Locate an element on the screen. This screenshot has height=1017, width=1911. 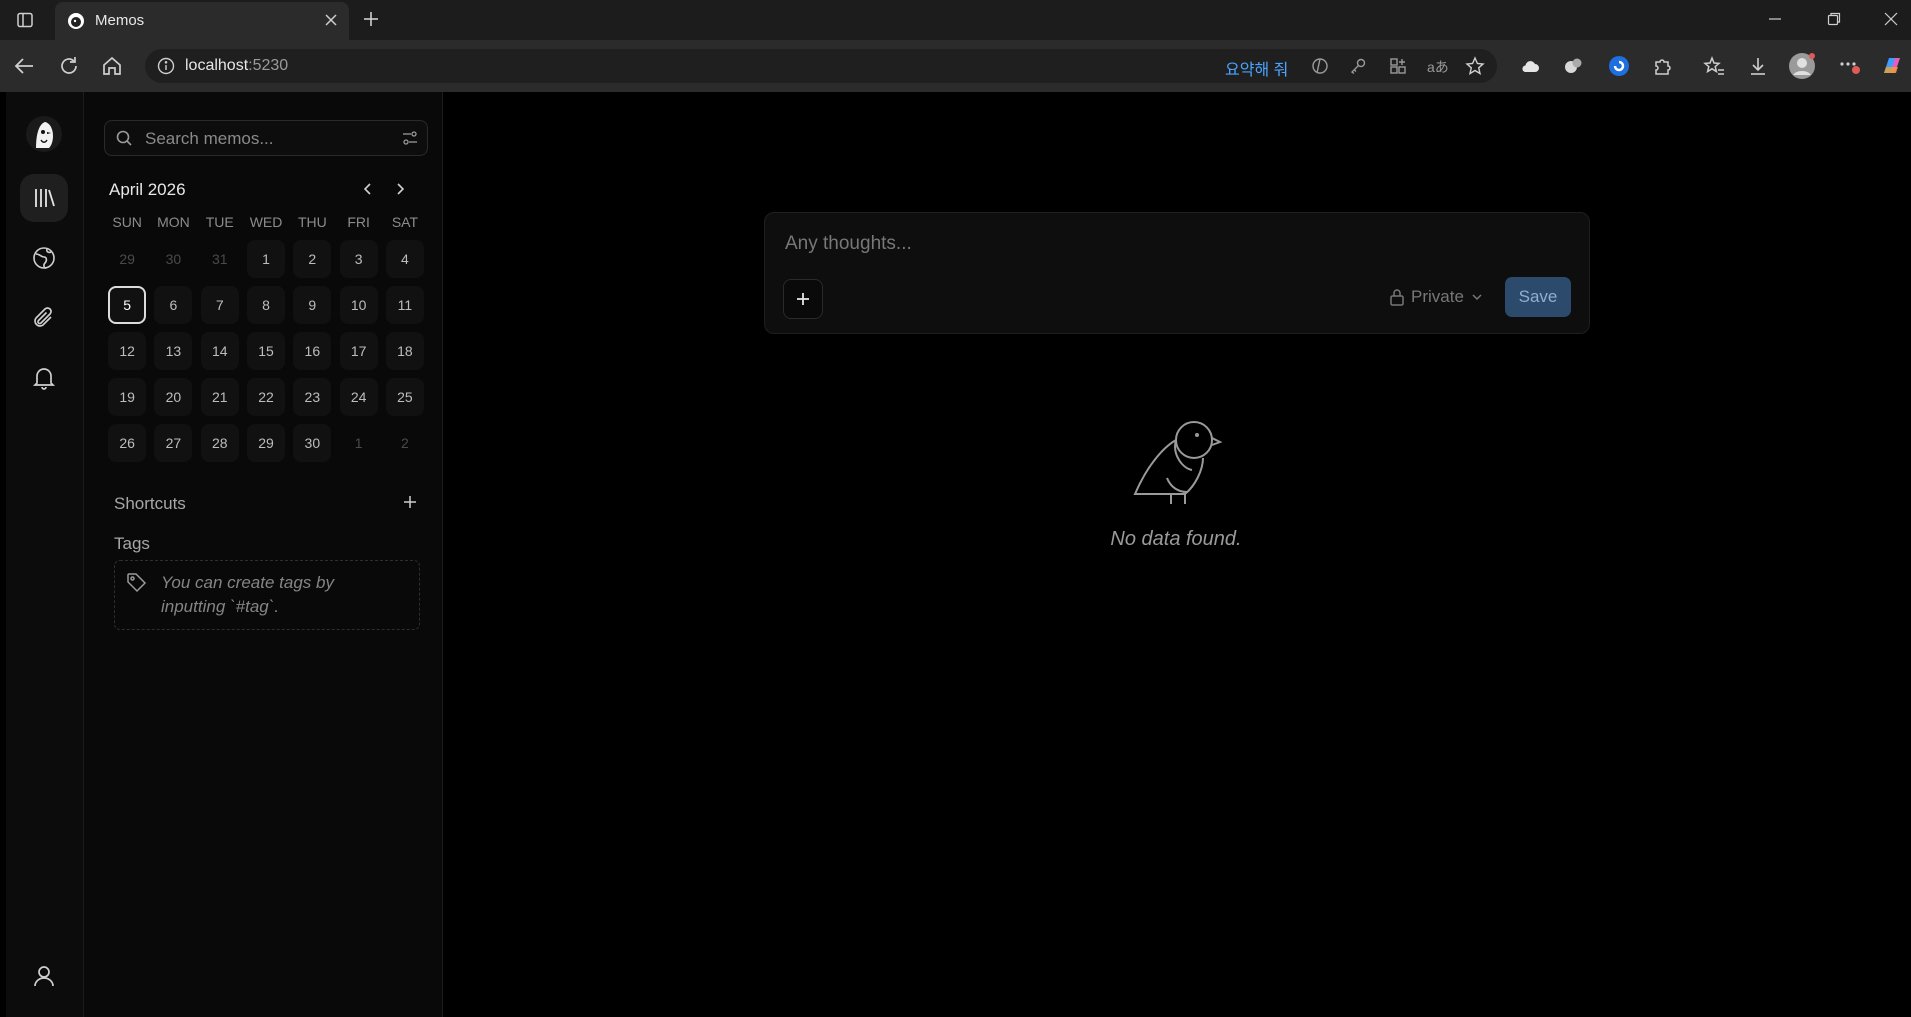
calendar-day: 16 is located at coordinates (312, 351).